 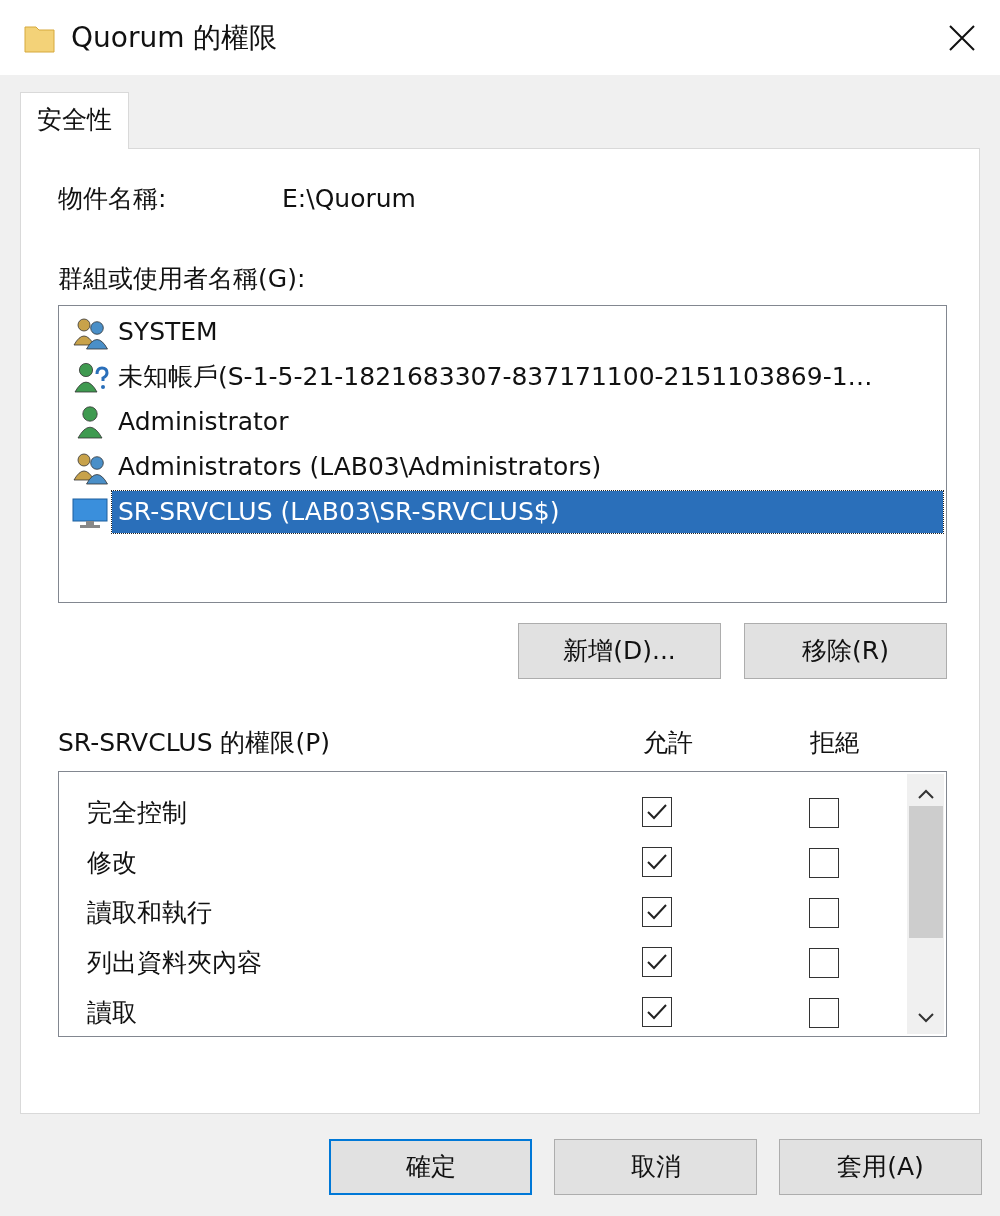 What do you see at coordinates (150, 912) in the screenshot?
I see `permission-name: 讀取和執行` at bounding box center [150, 912].